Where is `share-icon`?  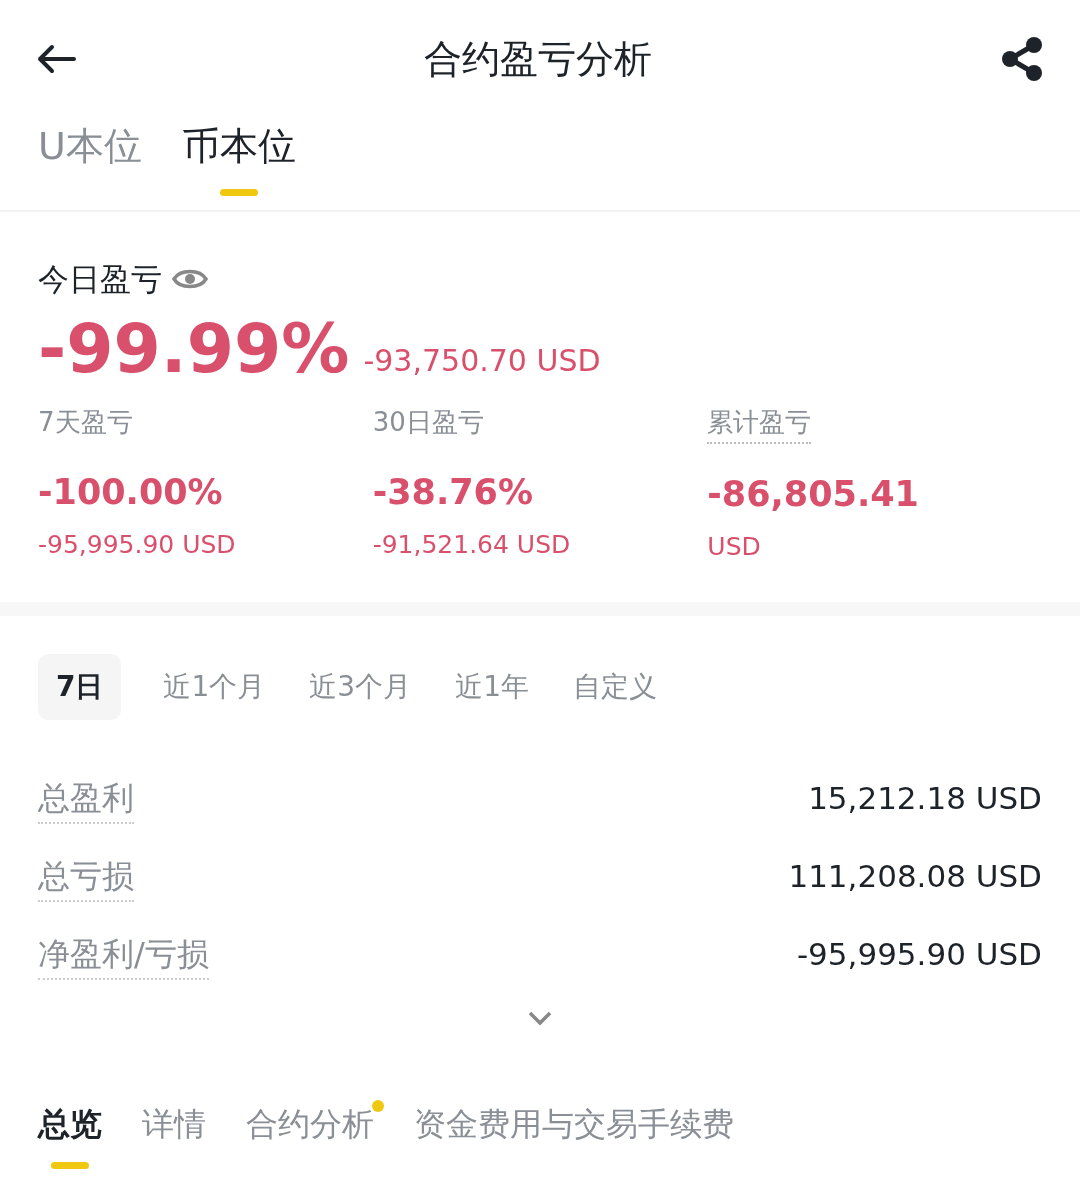
share-icon is located at coordinates (1022, 59).